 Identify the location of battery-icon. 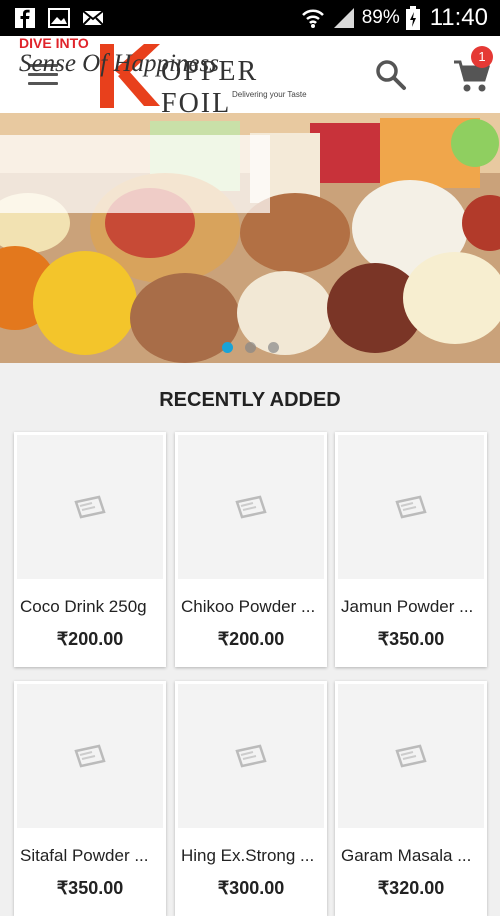
(412, 18).